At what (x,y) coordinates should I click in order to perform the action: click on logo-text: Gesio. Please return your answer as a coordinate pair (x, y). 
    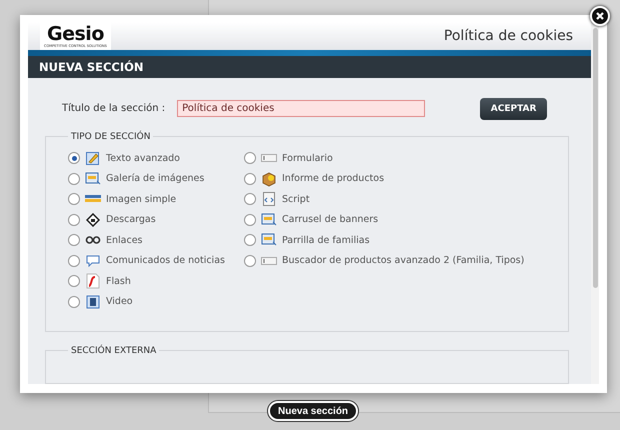
    Looking at the image, I should click on (75, 34).